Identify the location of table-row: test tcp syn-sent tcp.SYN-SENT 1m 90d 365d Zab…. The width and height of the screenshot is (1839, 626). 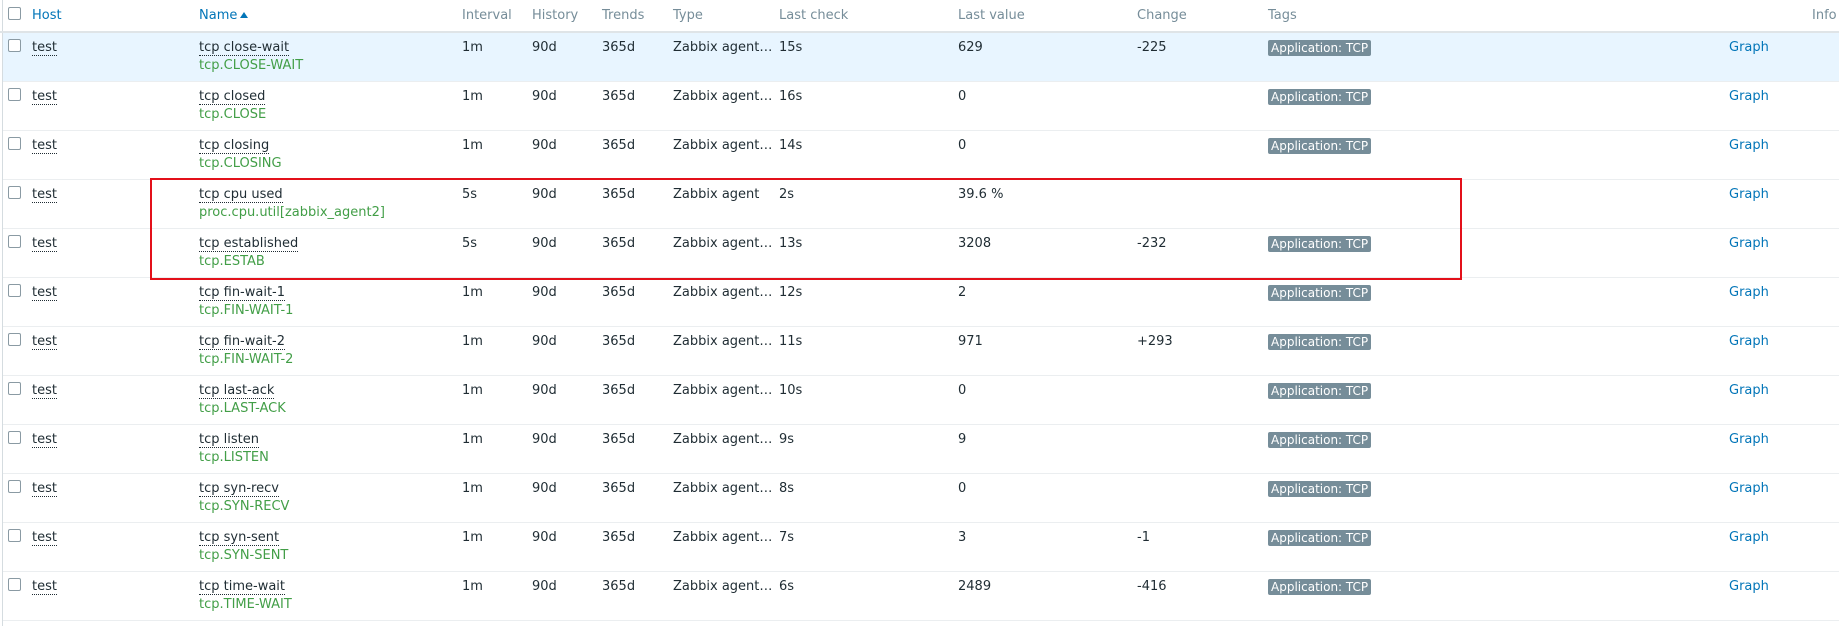
(921, 547).